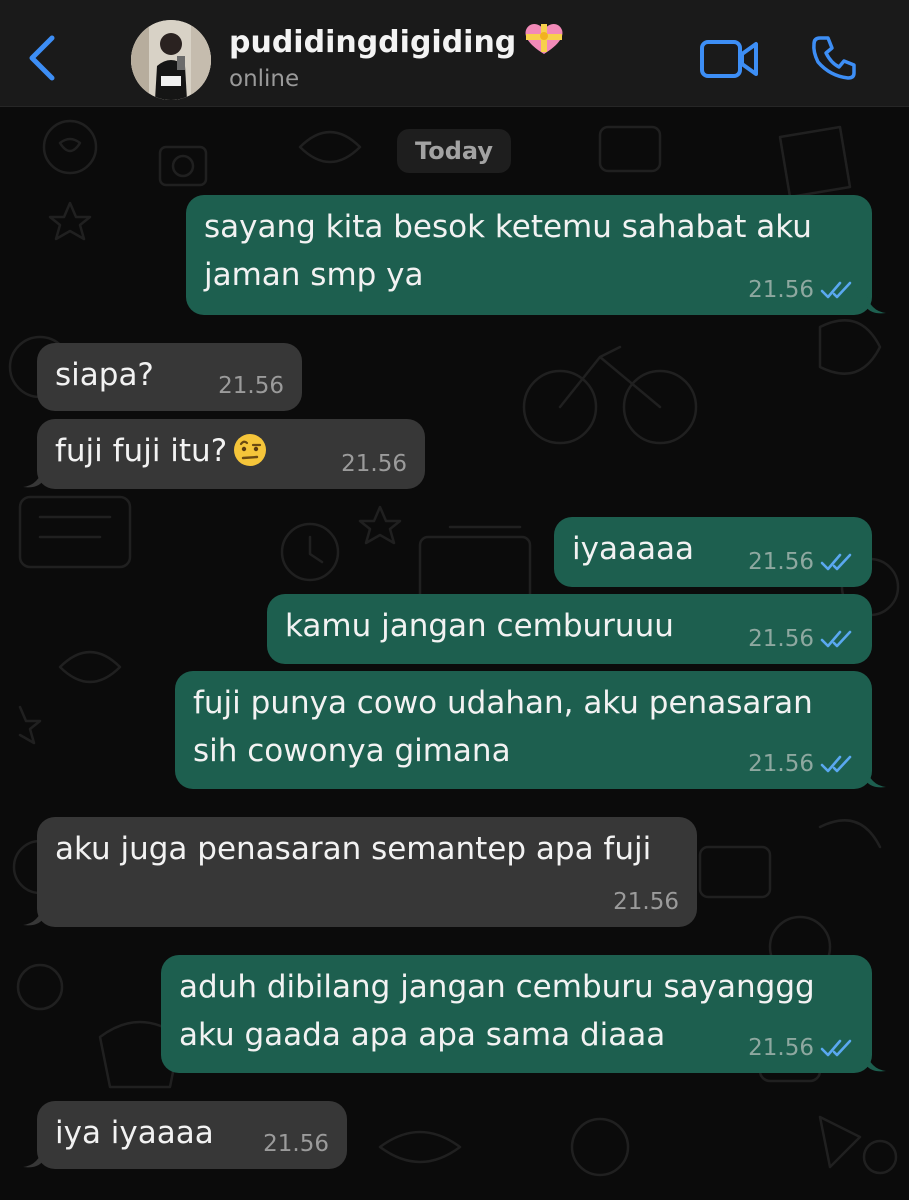 The height and width of the screenshot is (1200, 909). I want to click on message-outgoing: iyaaaaa 21.56, so click(713, 552).